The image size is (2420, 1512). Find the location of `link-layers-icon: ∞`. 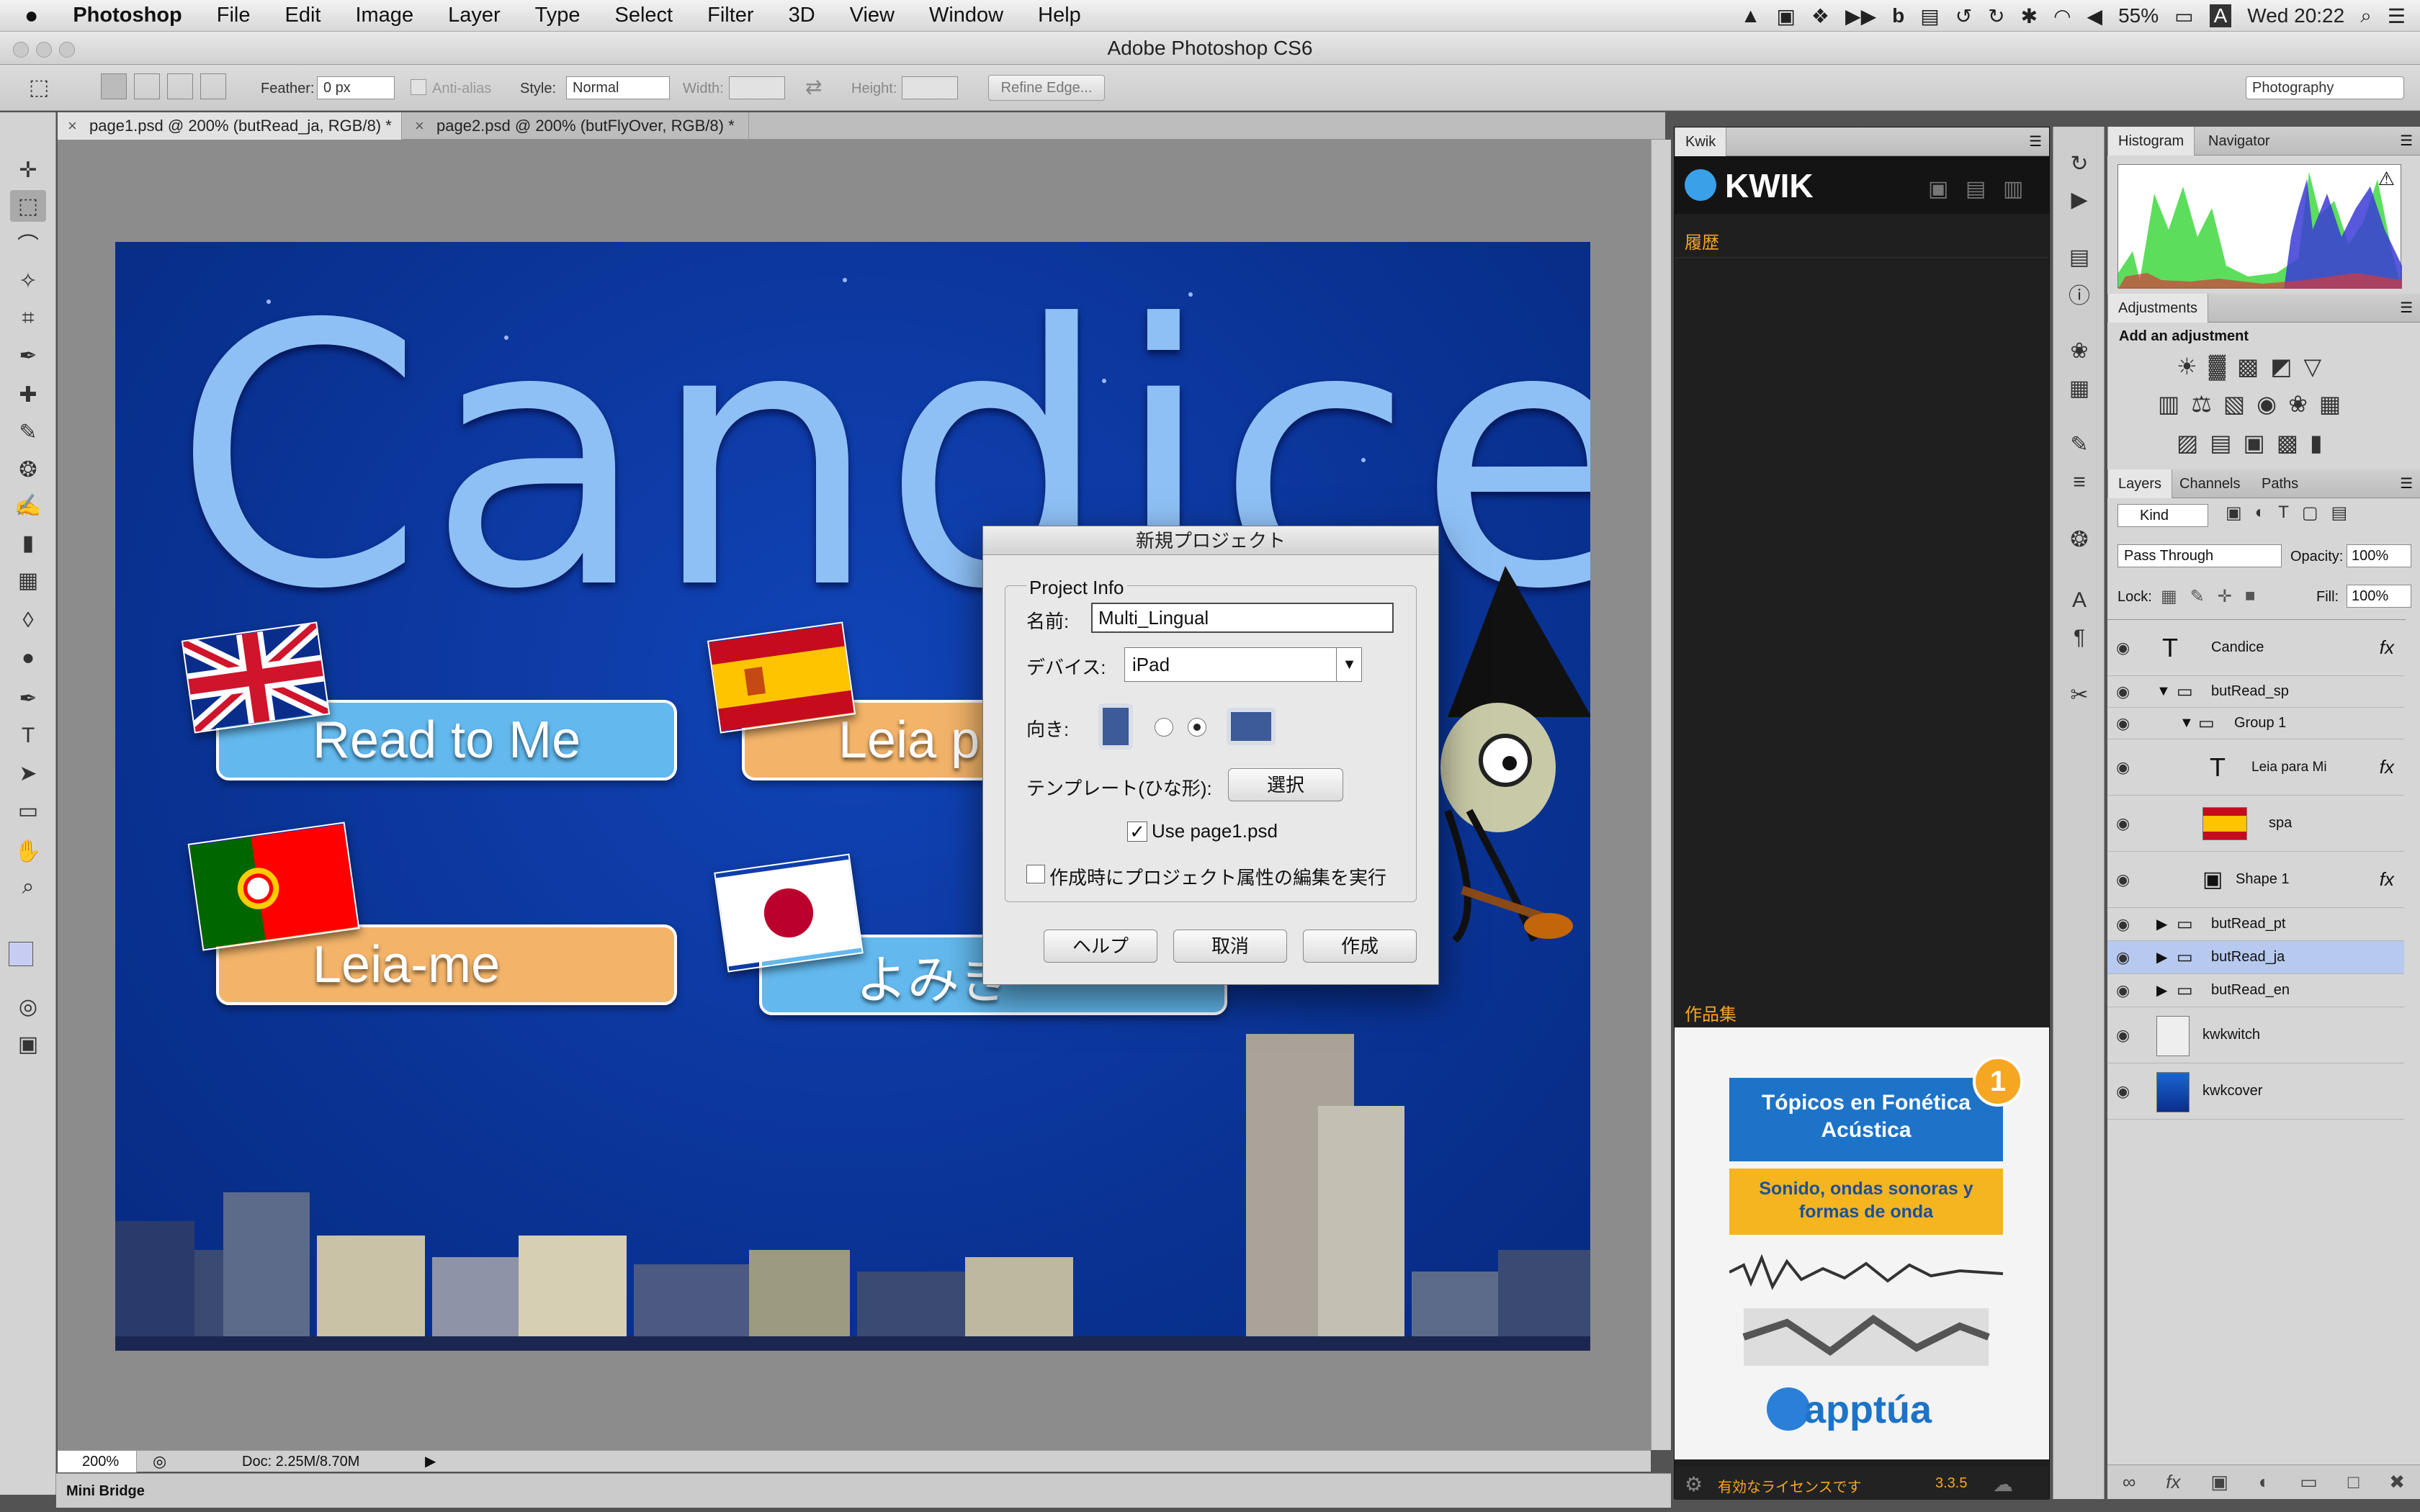

link-layers-icon: ∞ is located at coordinates (2129, 1482).